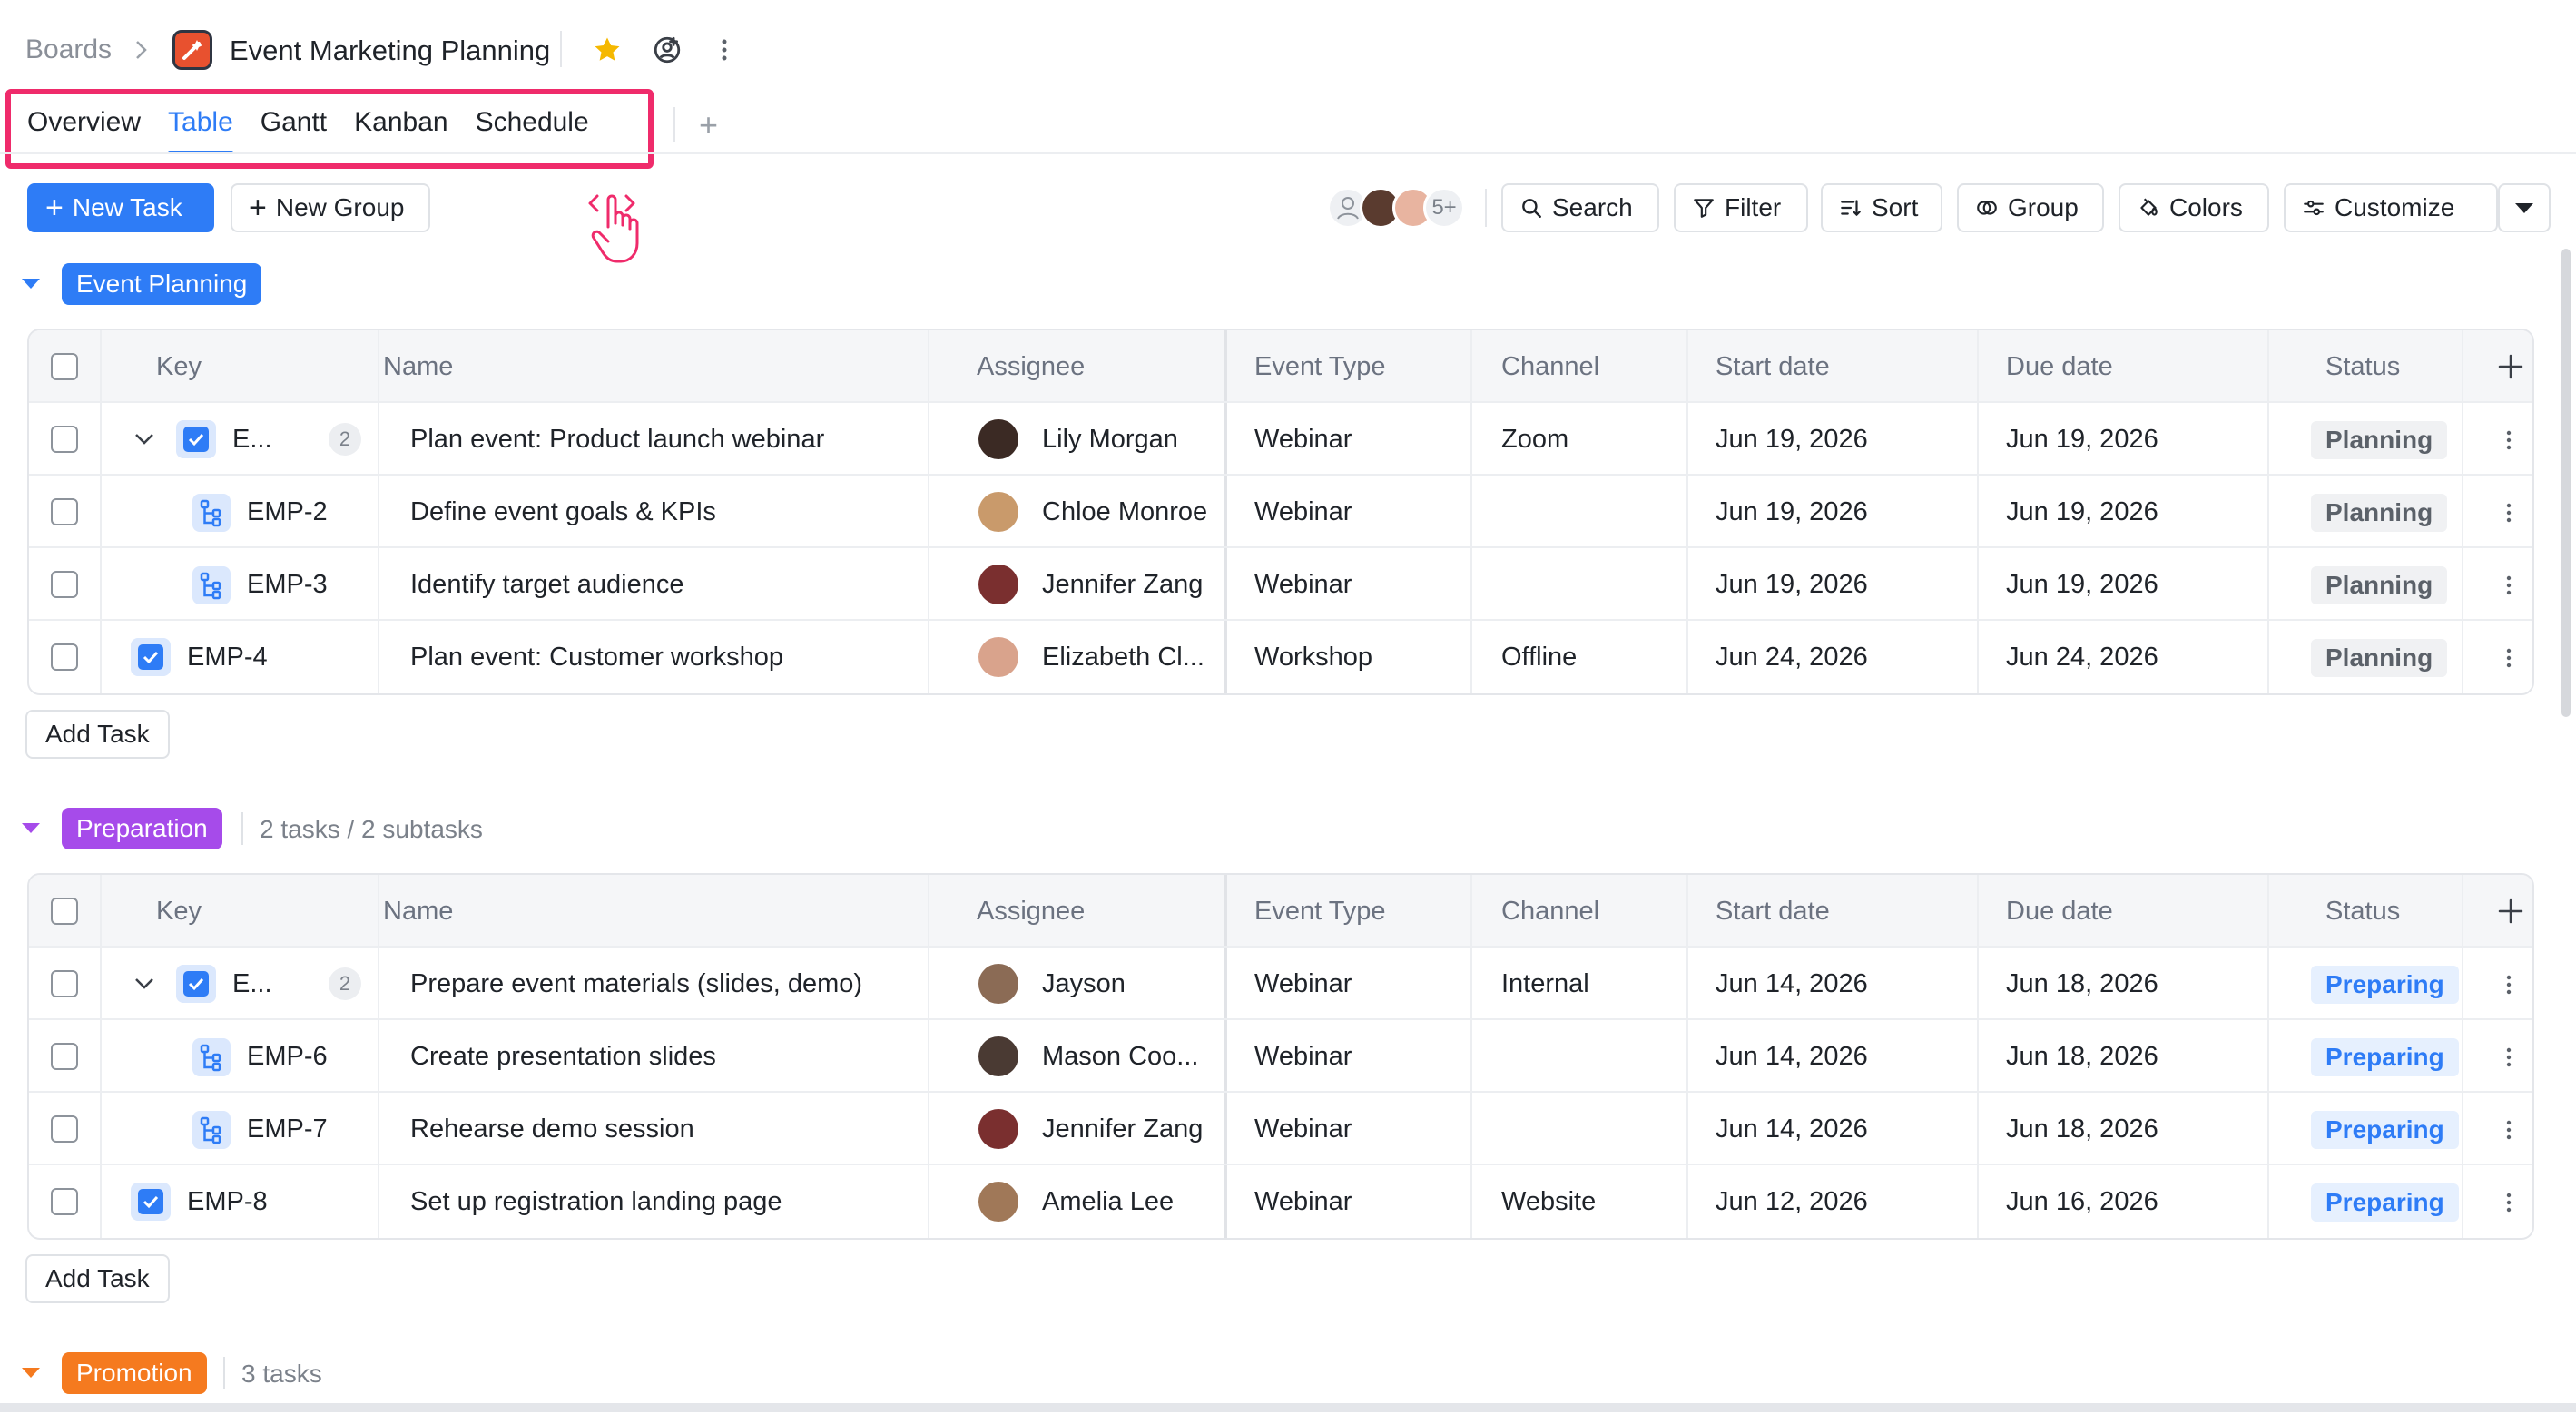  What do you see at coordinates (1792, 1056) in the screenshot?
I see `start-date-value: Jun 14, 2026` at bounding box center [1792, 1056].